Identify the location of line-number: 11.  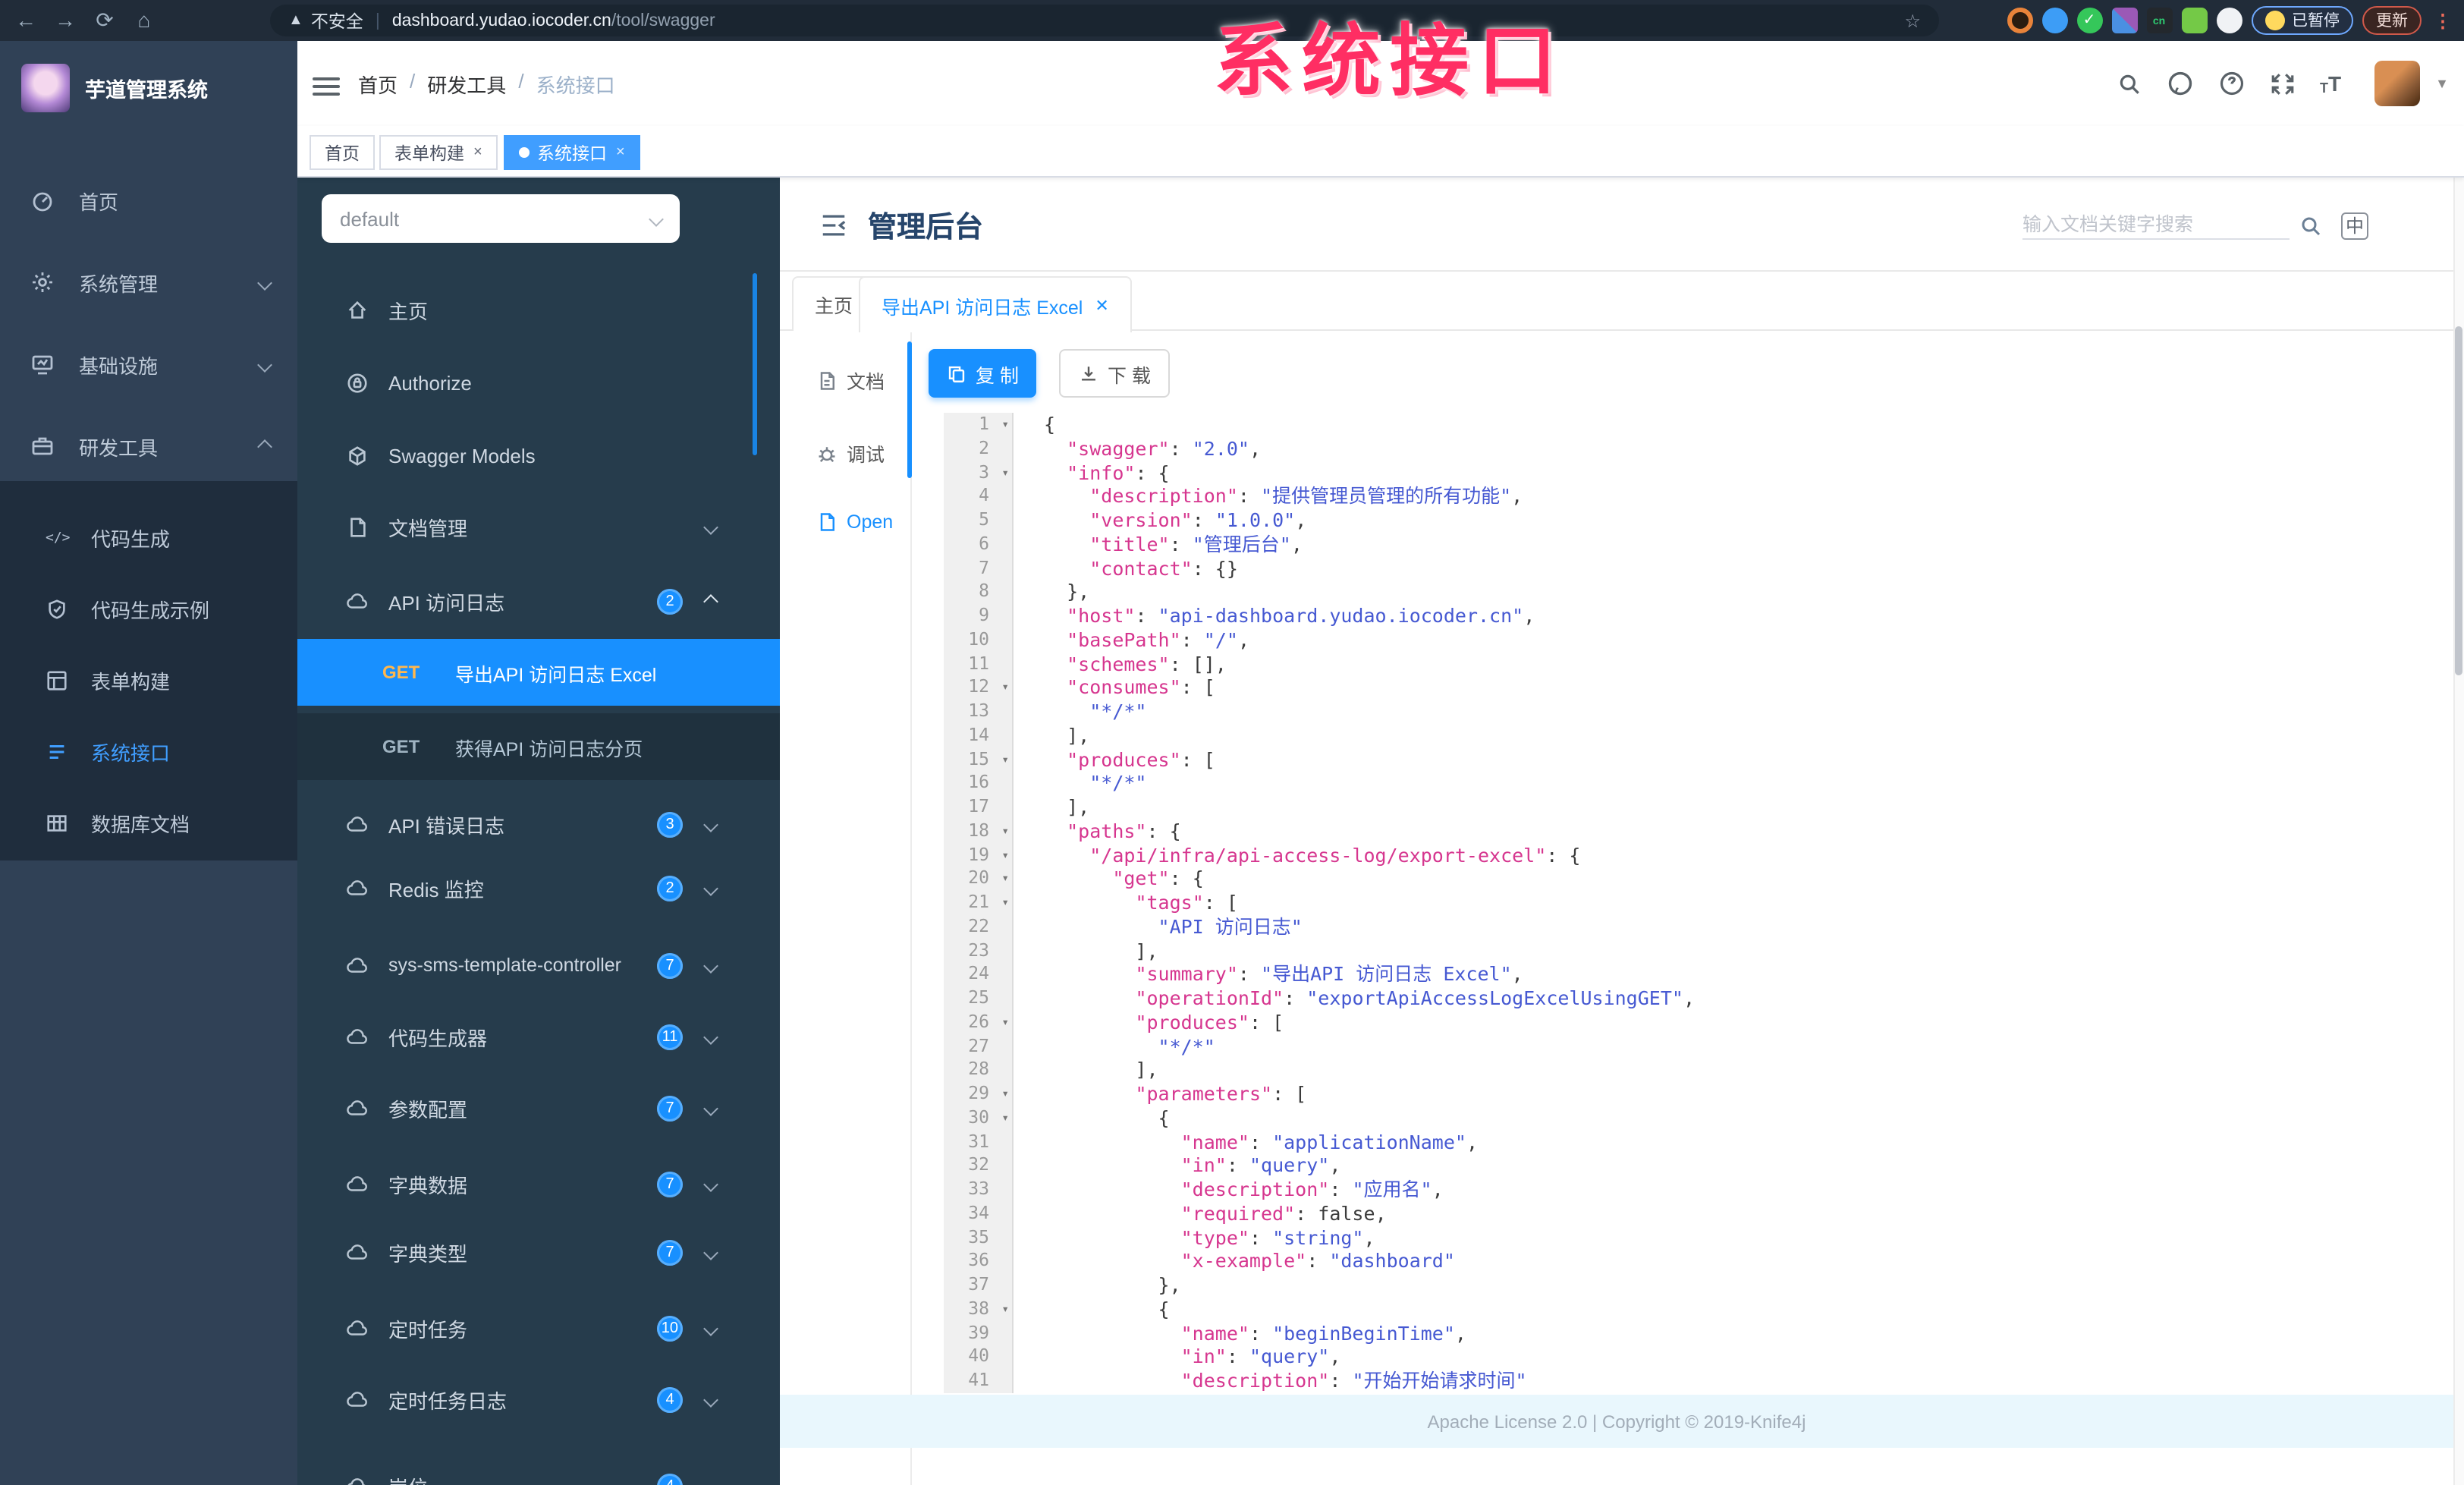
(979, 664).